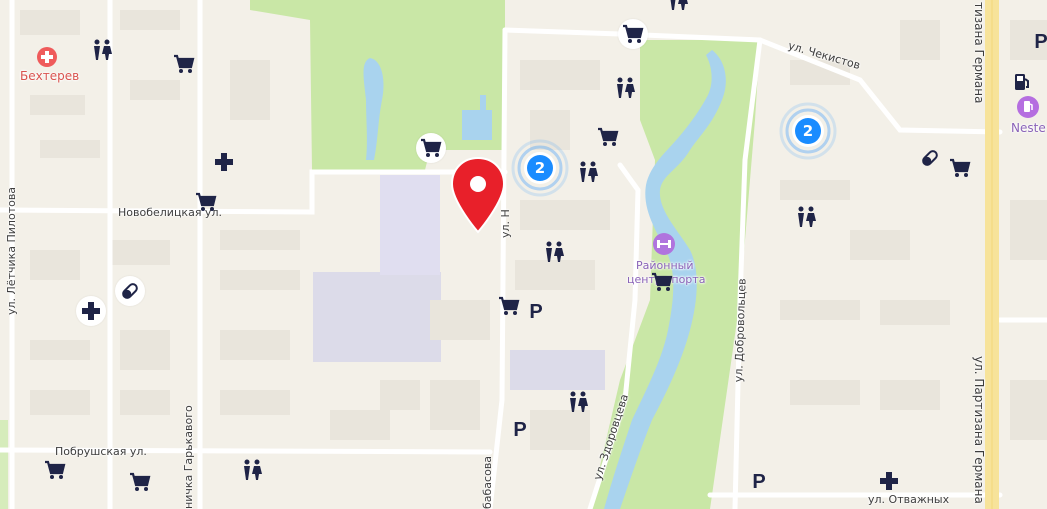  I want to click on cluster-marker-right: 2, so click(808, 131).